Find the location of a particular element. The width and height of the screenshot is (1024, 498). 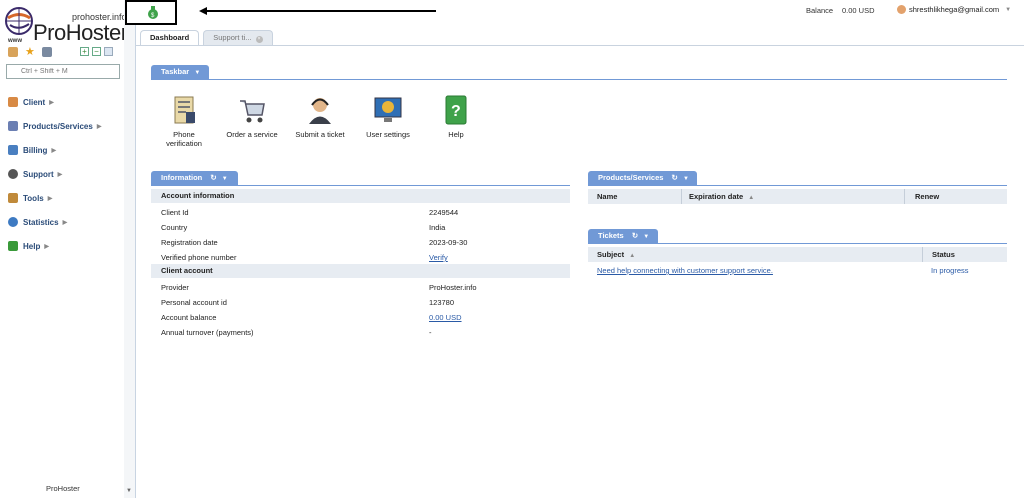

client-account-section: Client account is located at coordinates (360, 271).